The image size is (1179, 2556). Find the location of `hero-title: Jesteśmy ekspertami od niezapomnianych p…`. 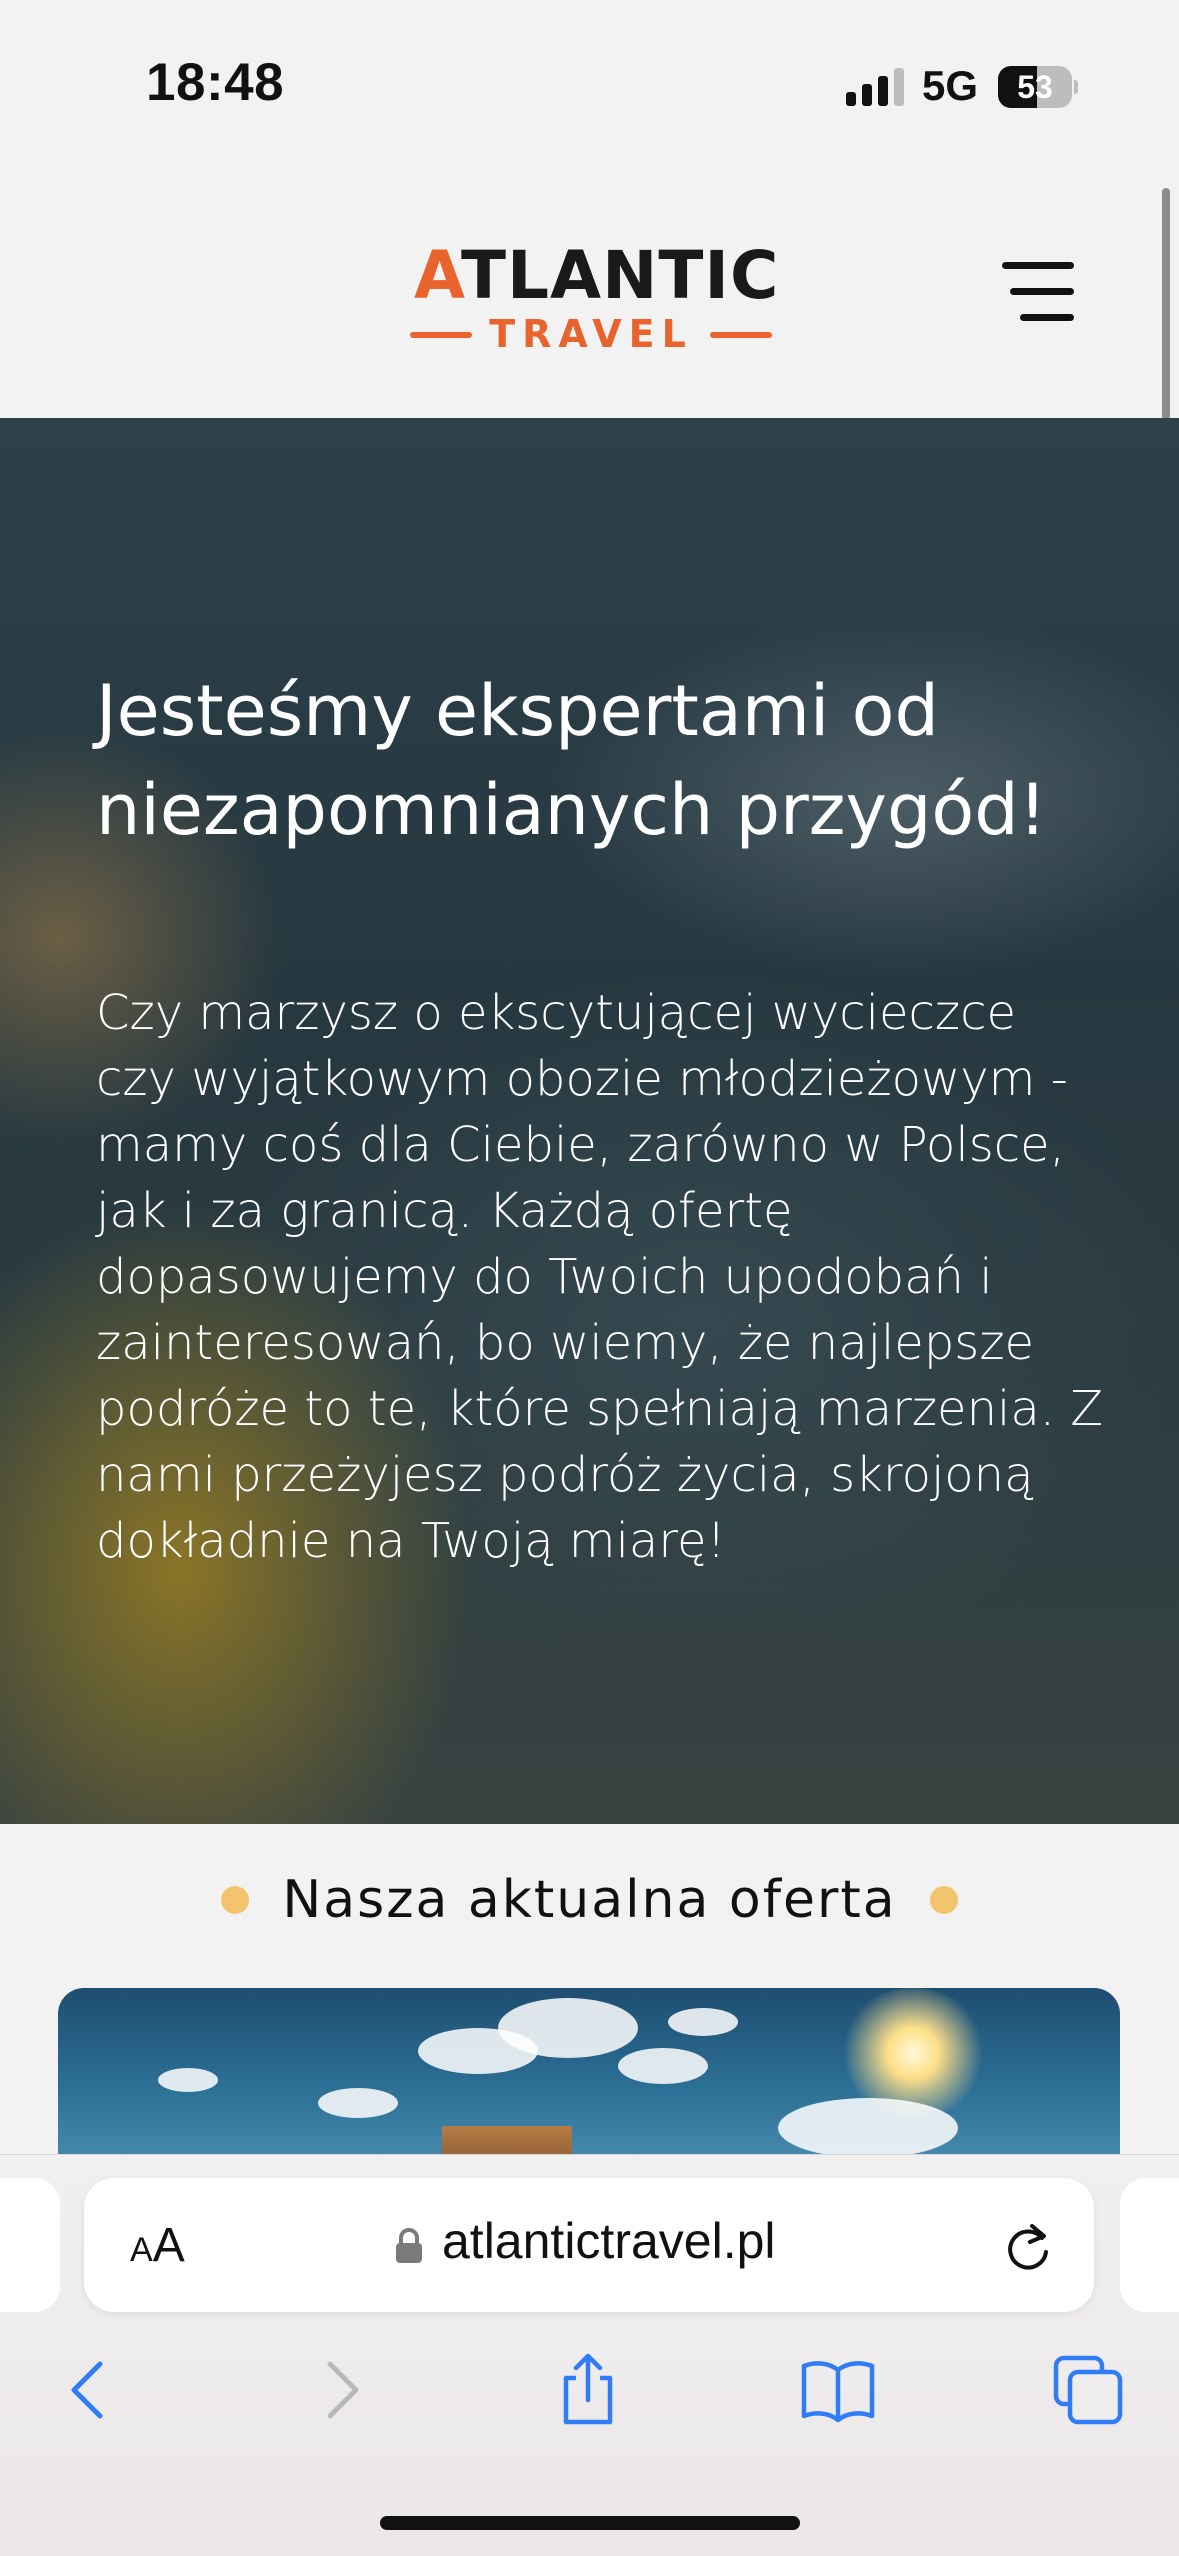

hero-title: Jesteśmy ekspertami od niezapomnianych p… is located at coordinates (571, 760).